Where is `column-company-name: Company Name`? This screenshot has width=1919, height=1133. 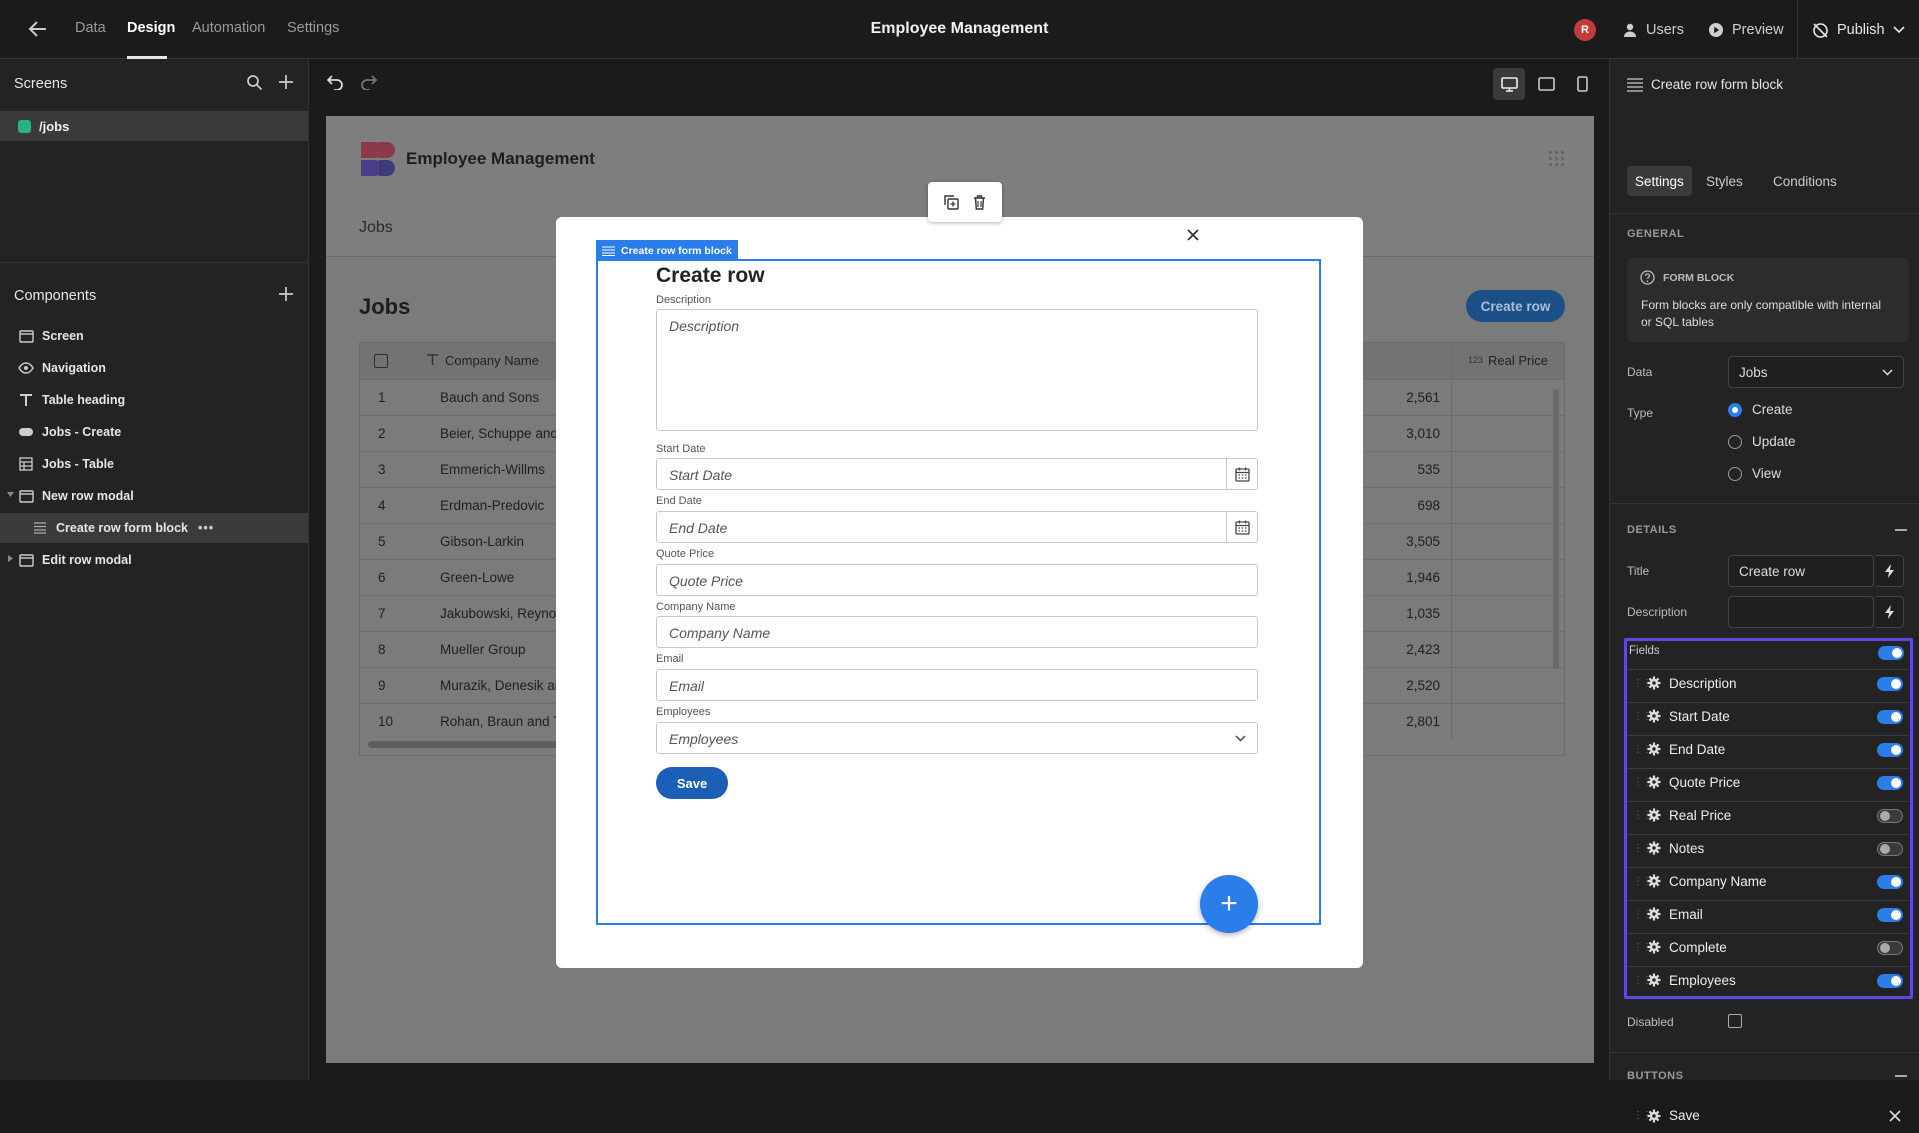 column-company-name: Company Name is located at coordinates (492, 360).